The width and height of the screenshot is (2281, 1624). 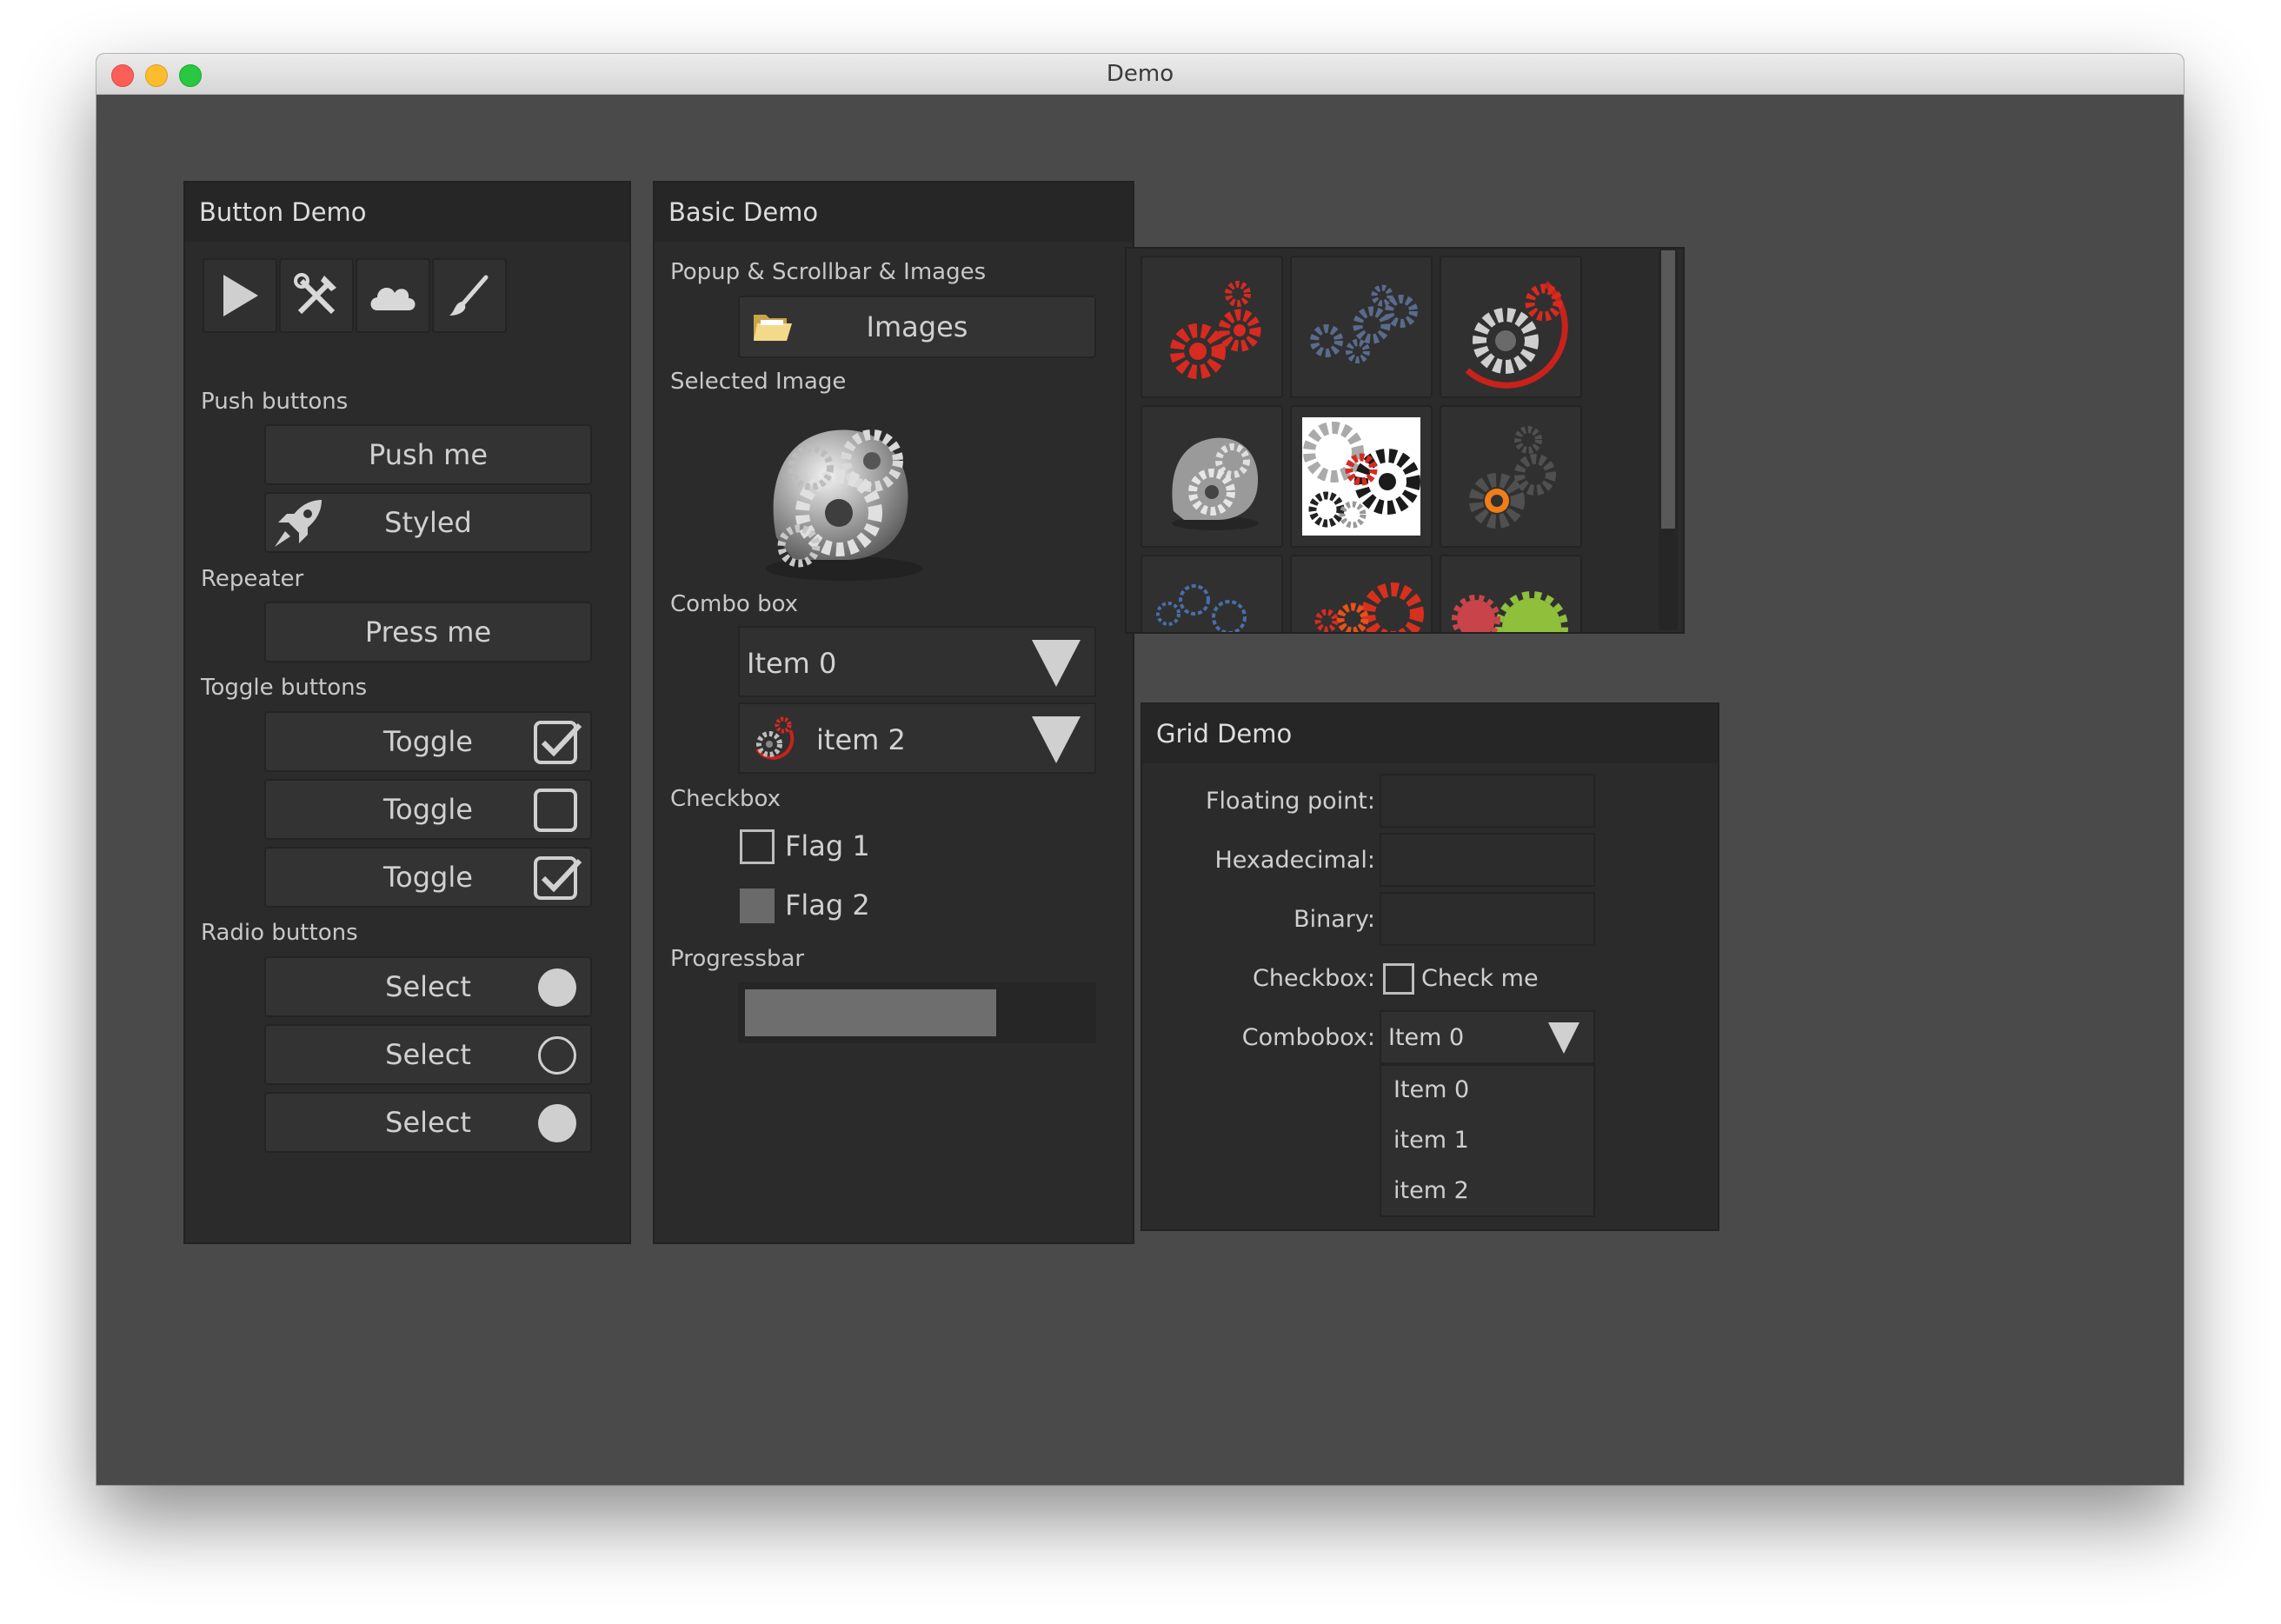 I want to click on press-me-label: Press me, so click(x=428, y=633).